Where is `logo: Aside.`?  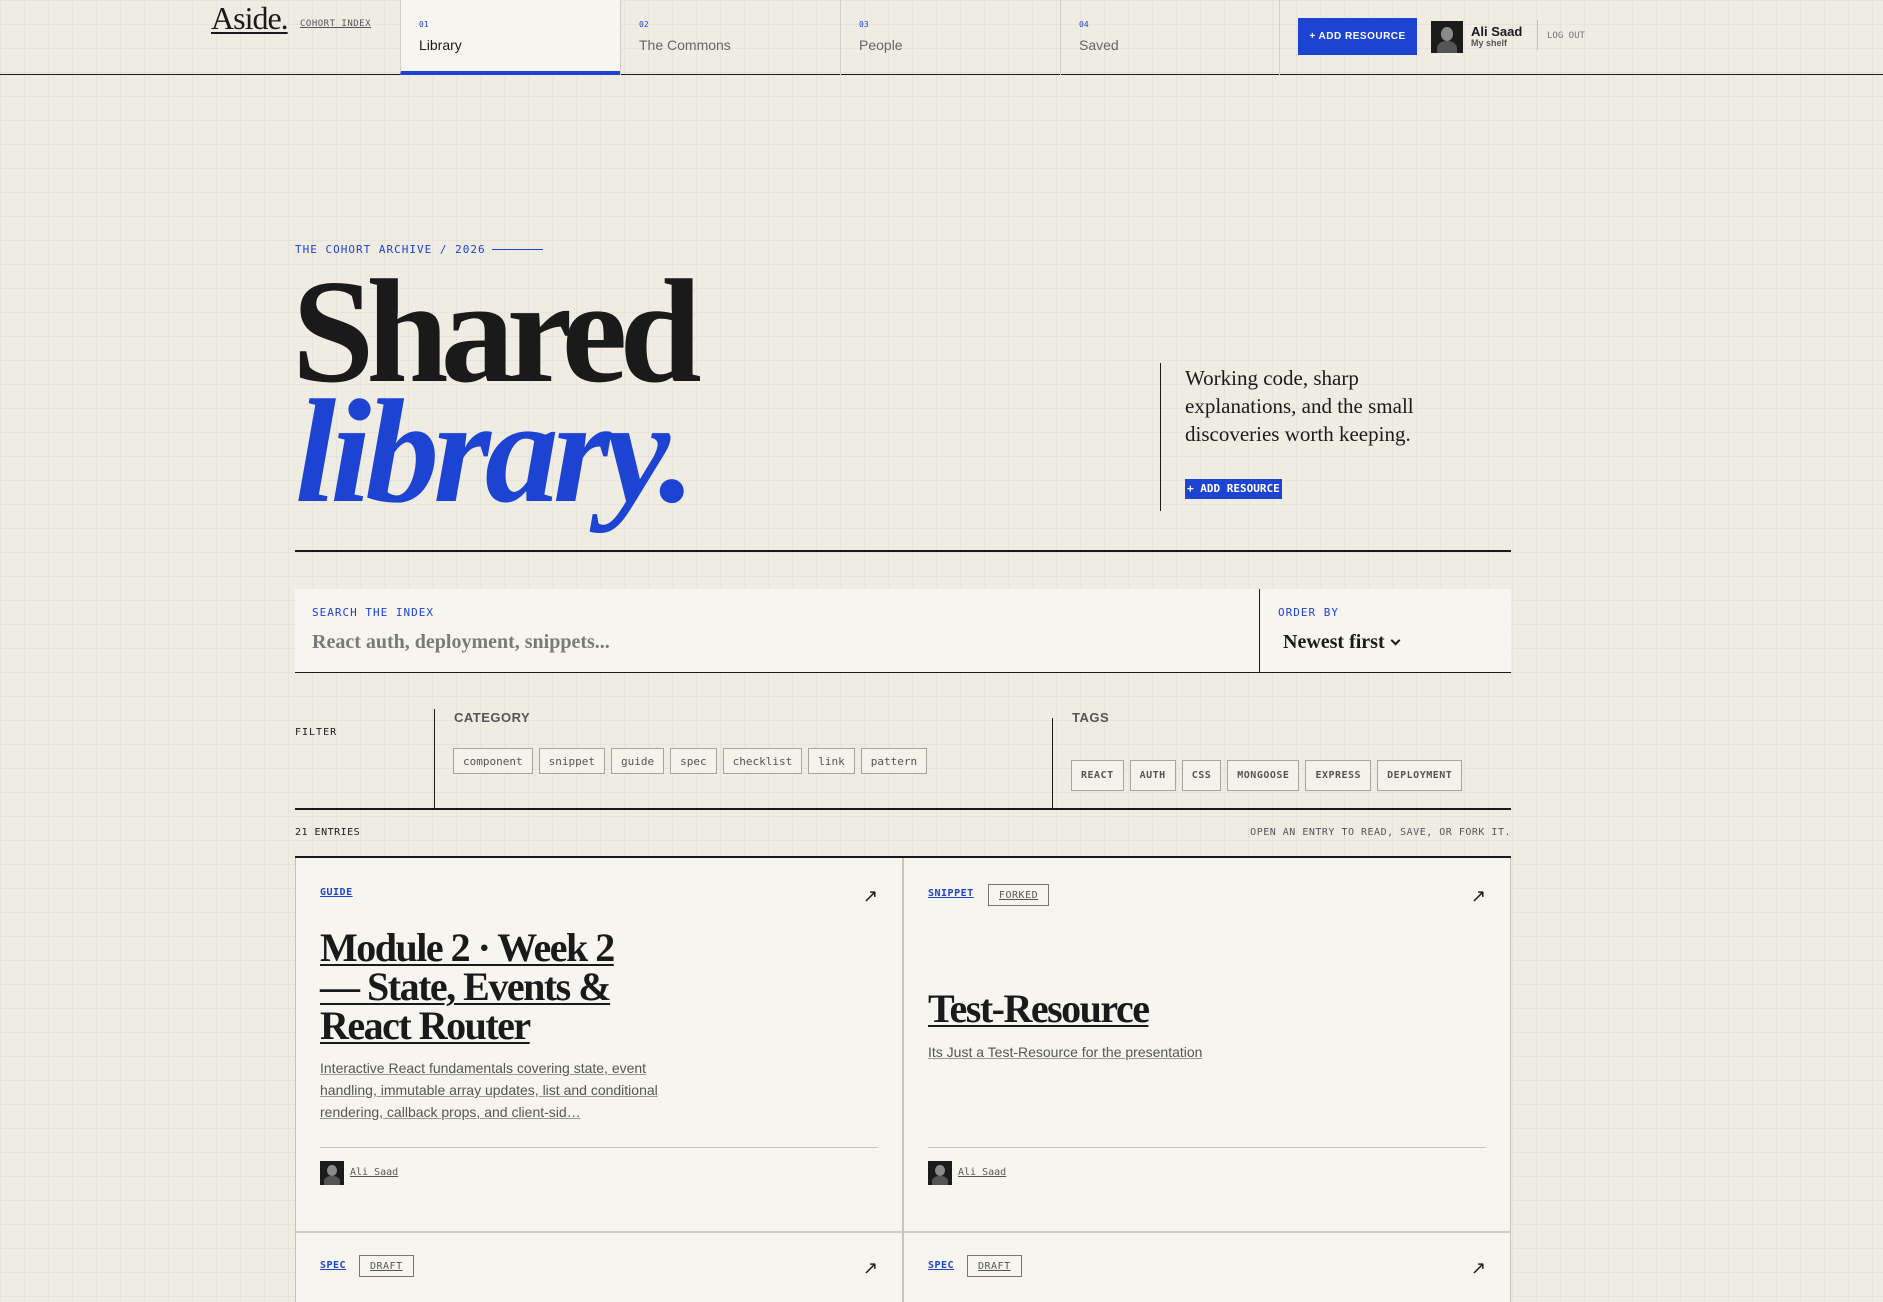 logo: Aside. is located at coordinates (250, 18).